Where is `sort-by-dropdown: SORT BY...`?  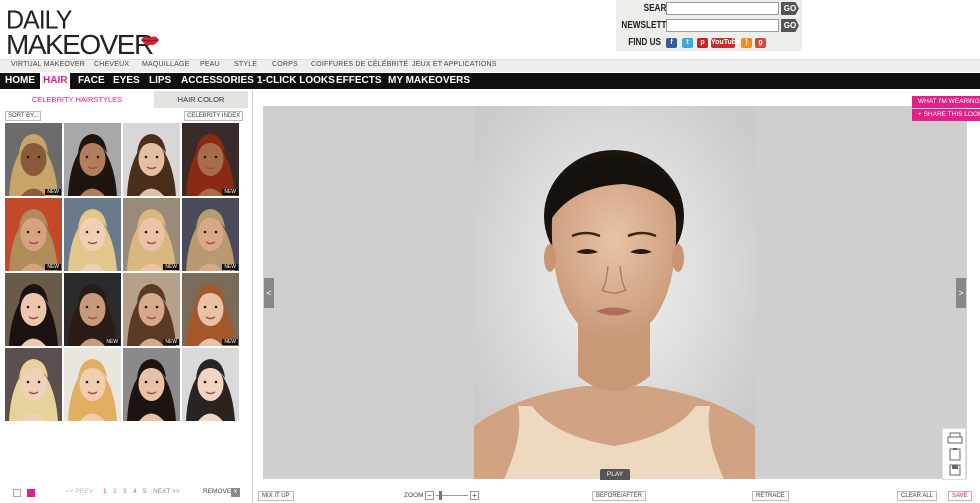
sort-by-dropdown: SORT BY... is located at coordinates (23, 116).